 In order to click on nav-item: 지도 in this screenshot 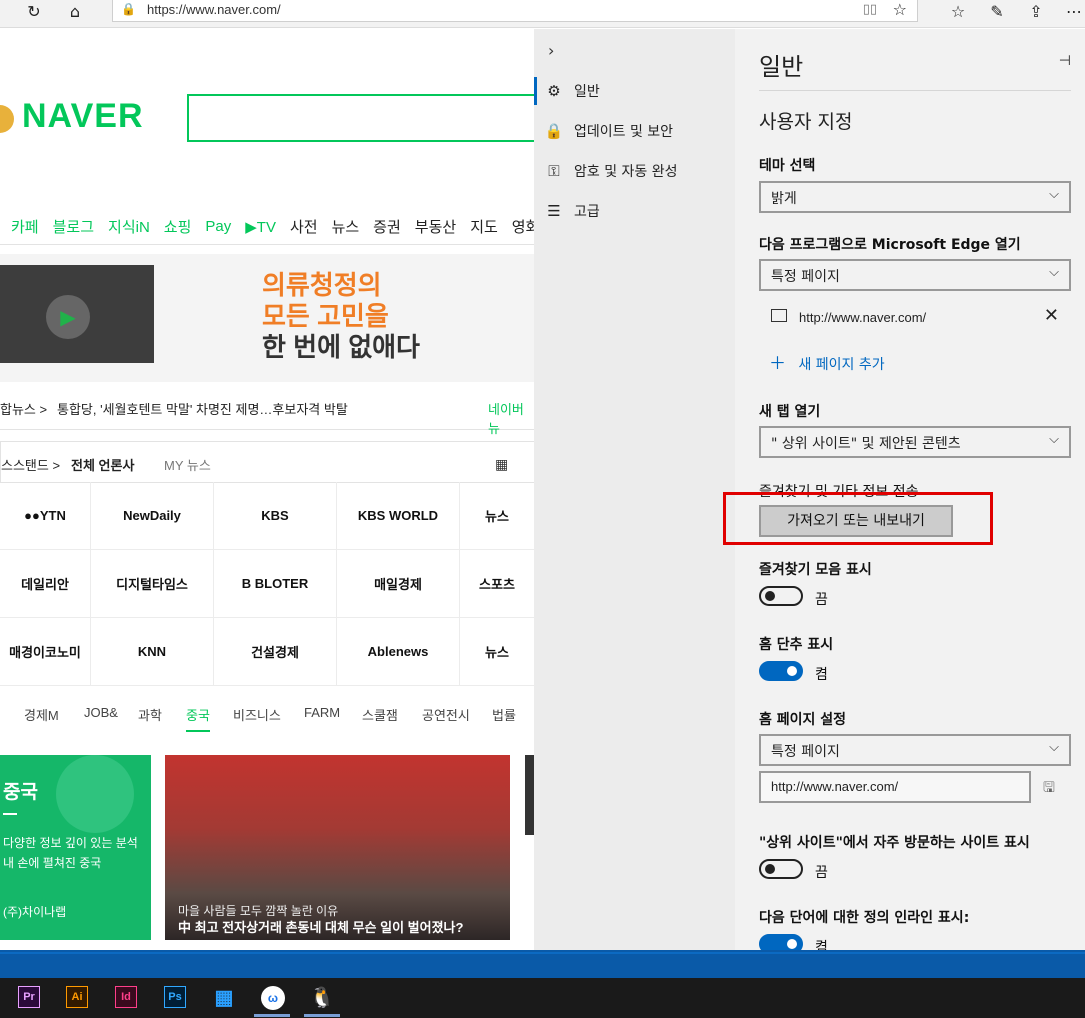, I will do `click(484, 226)`.